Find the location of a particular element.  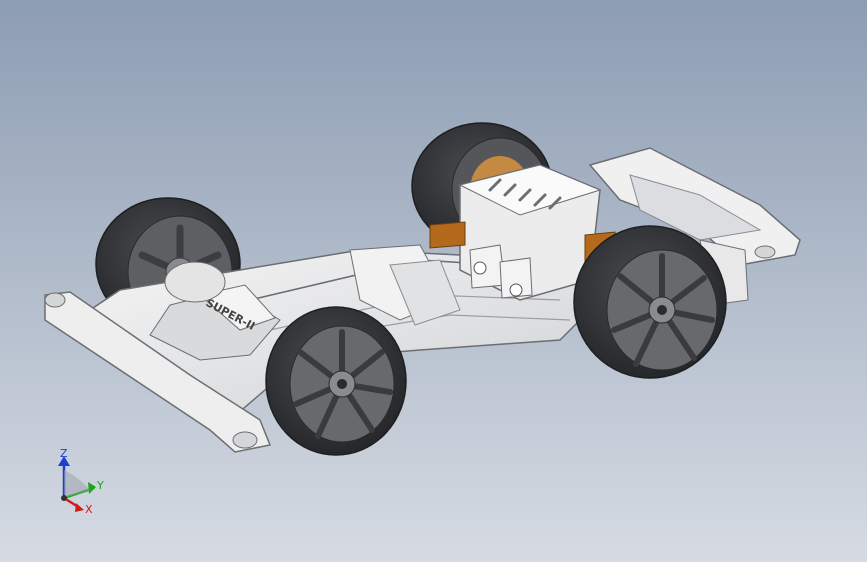

x-axis-label: X is located at coordinates (89, 509).